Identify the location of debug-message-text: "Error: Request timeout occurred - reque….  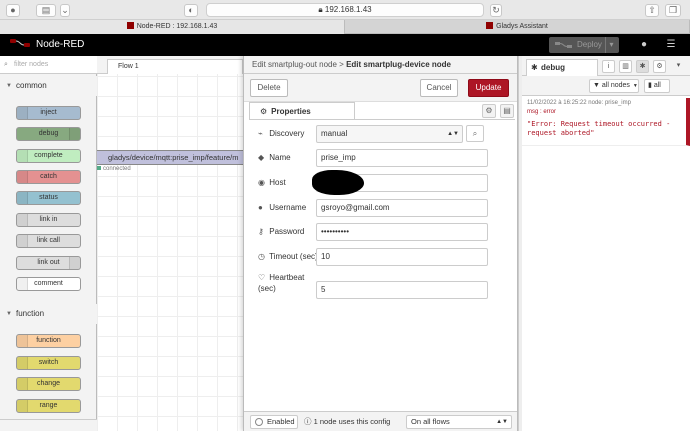
(599, 128).